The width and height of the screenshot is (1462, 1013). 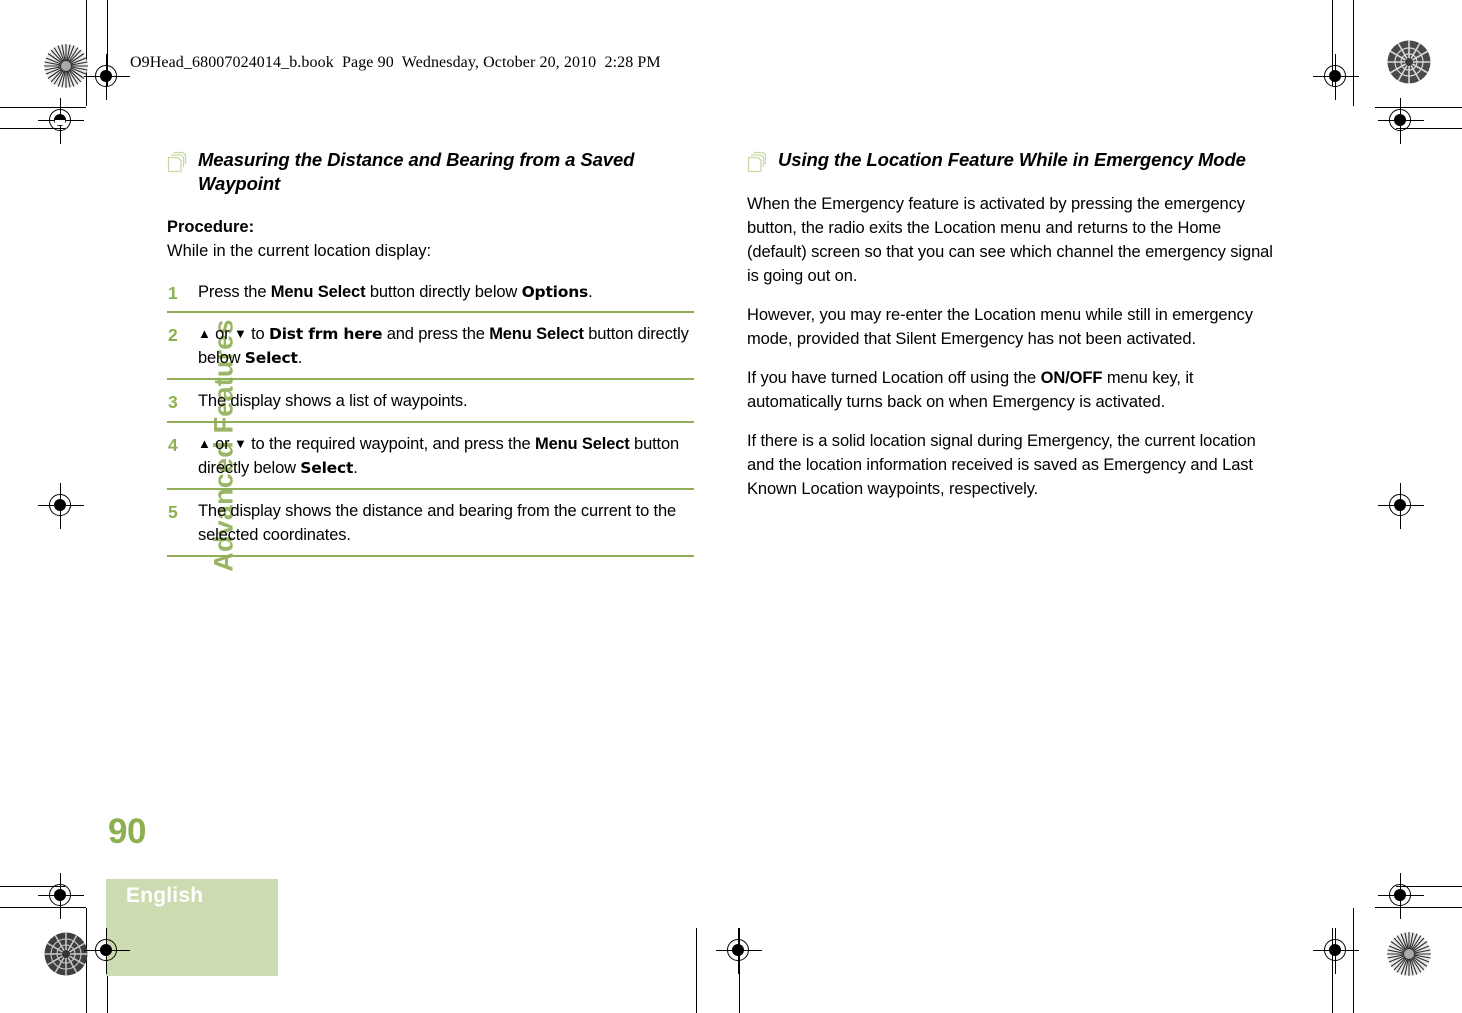 I want to click on procedure-step: 3 The display shows a list of waypoints., so click(x=430, y=407).